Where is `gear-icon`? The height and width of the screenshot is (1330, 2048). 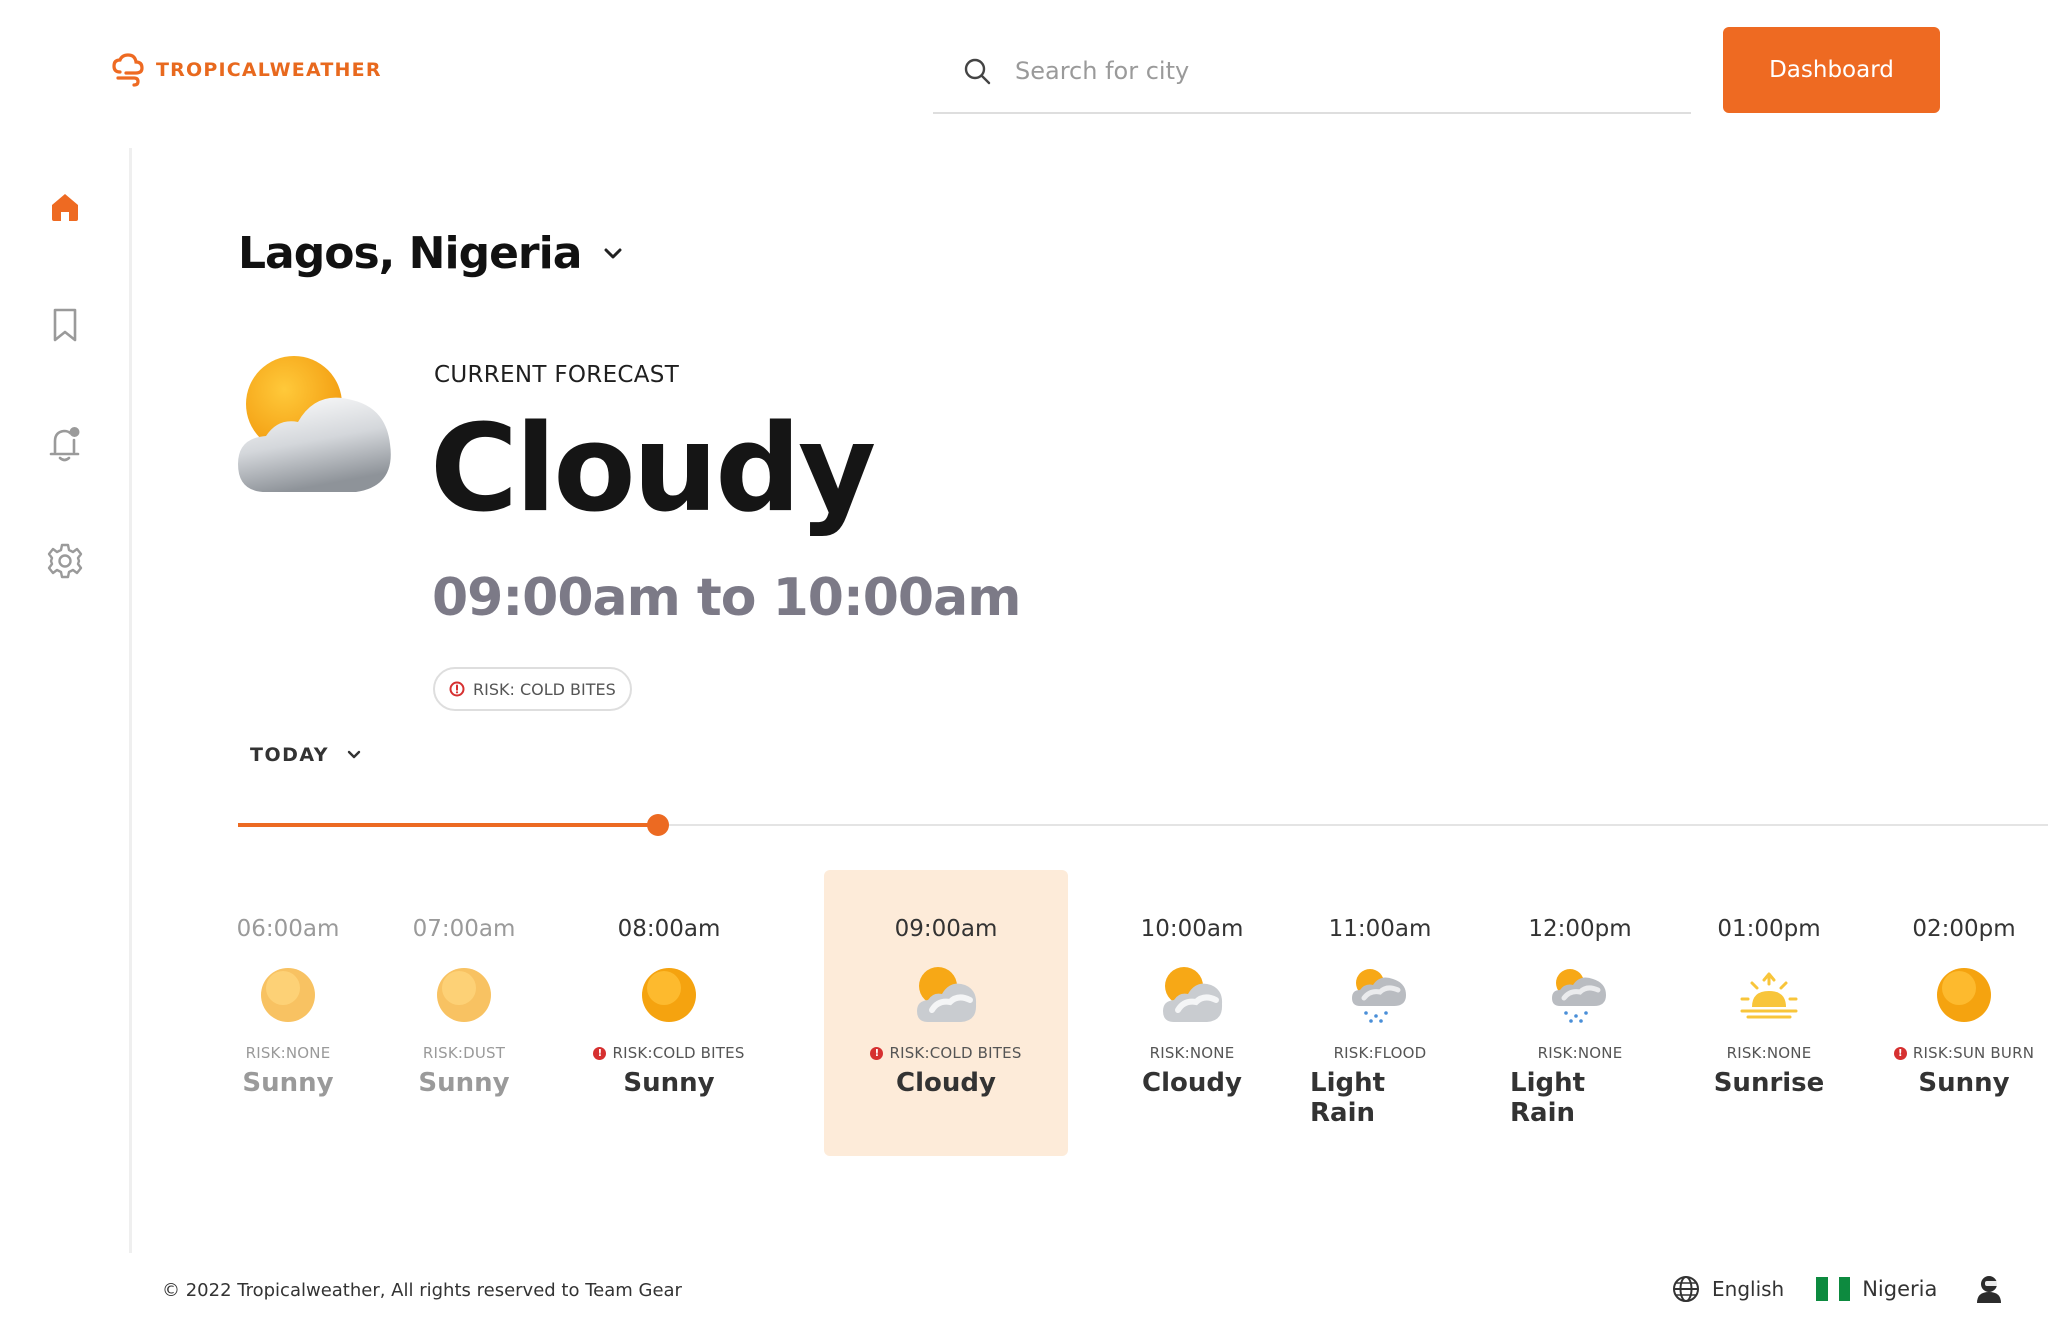 gear-icon is located at coordinates (65, 561).